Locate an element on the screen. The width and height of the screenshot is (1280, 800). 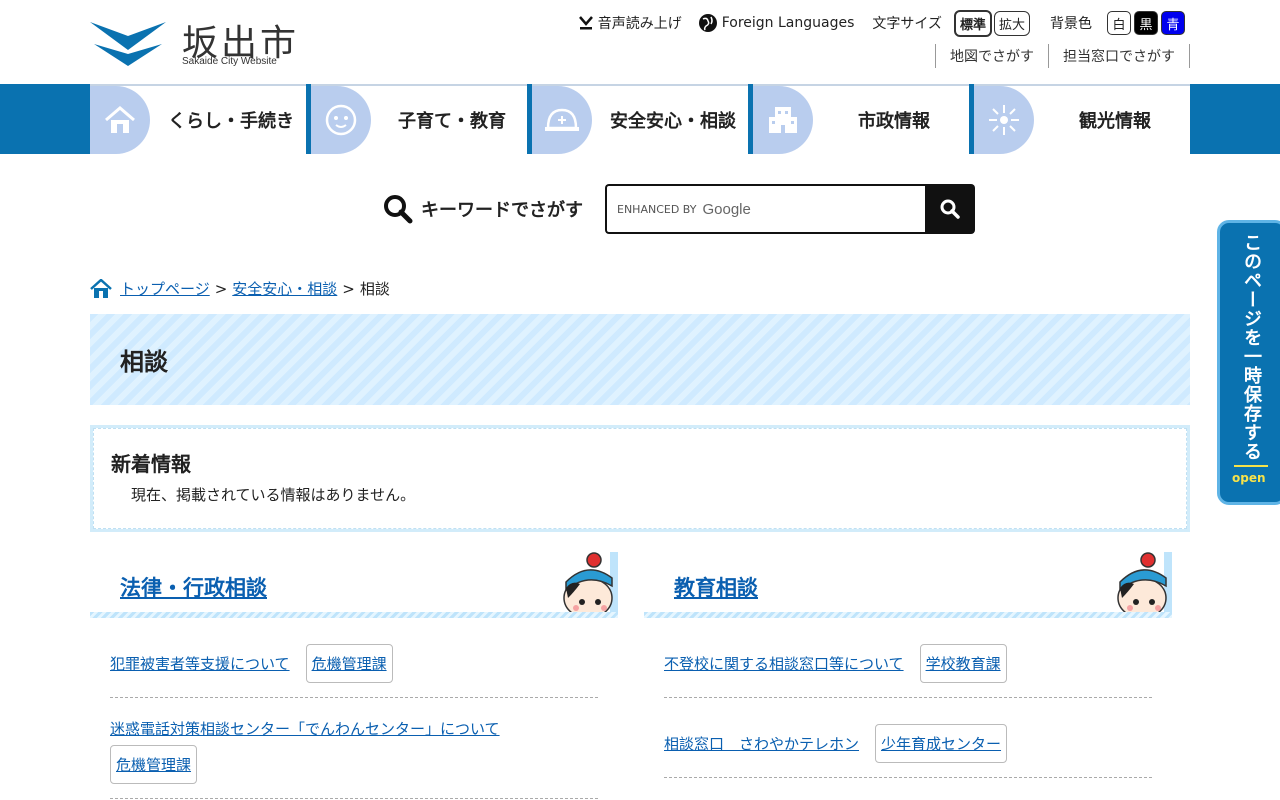
keyword-search: キーワードでさがす ENHANCED BY Google is located at coordinates (679, 209).